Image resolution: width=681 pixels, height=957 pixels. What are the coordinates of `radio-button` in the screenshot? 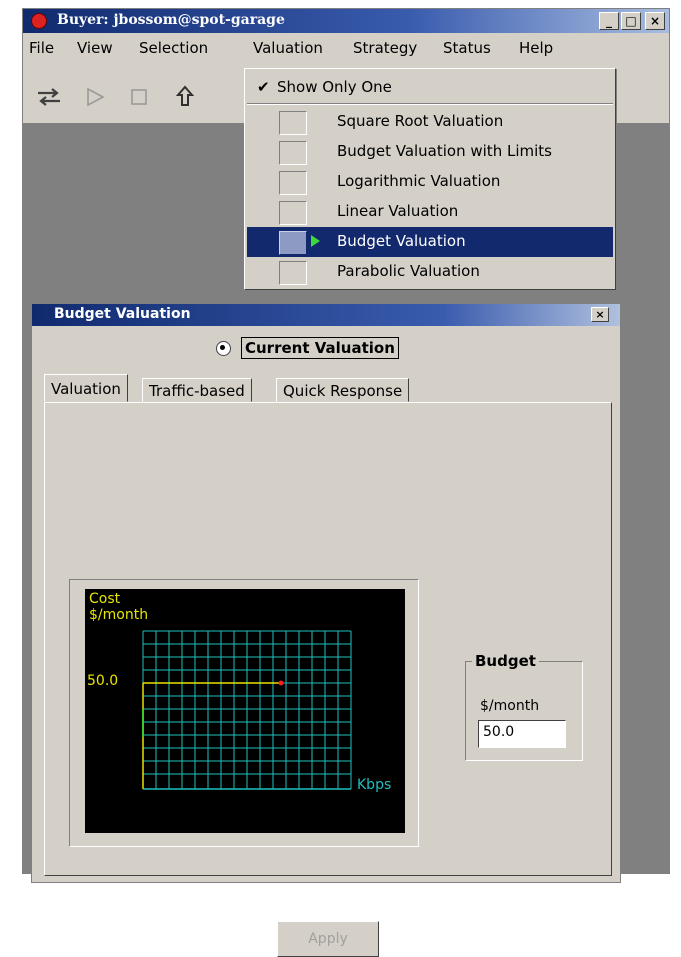 It's located at (223, 348).